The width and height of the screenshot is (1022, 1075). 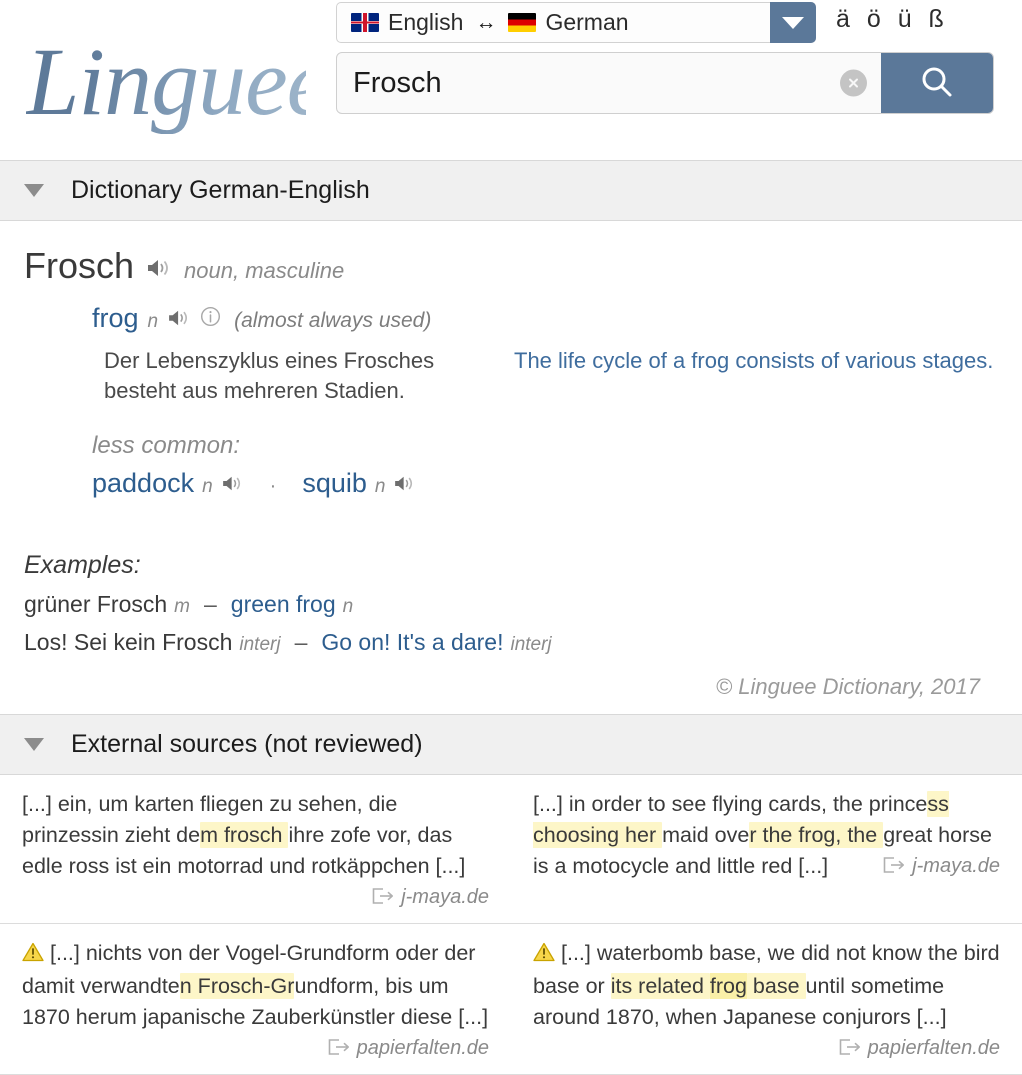 I want to click on example-2-target-gram: interj, so click(x=531, y=644).